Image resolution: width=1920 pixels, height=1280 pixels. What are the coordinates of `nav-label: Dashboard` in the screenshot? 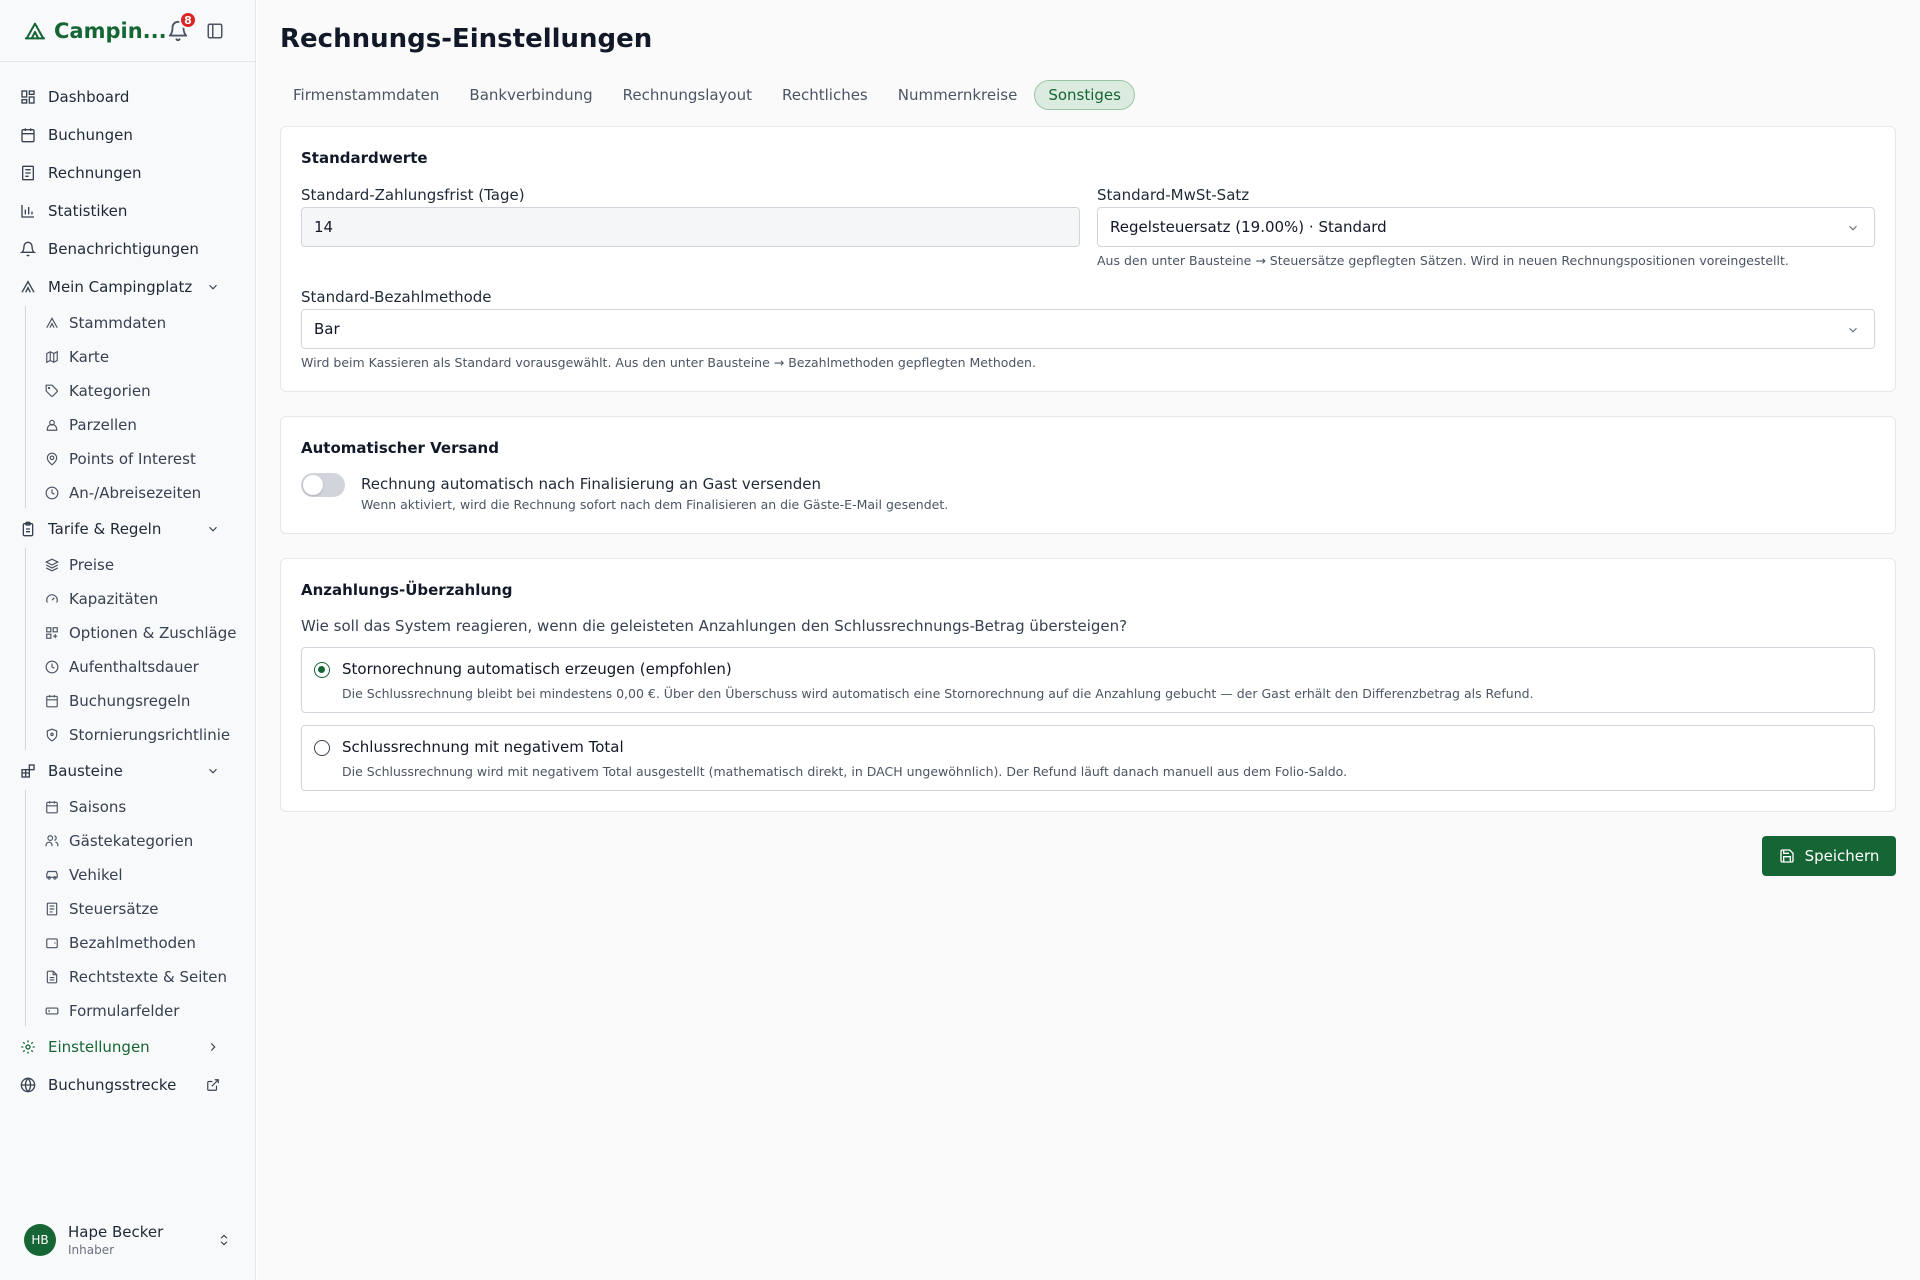 It's located at (89, 97).